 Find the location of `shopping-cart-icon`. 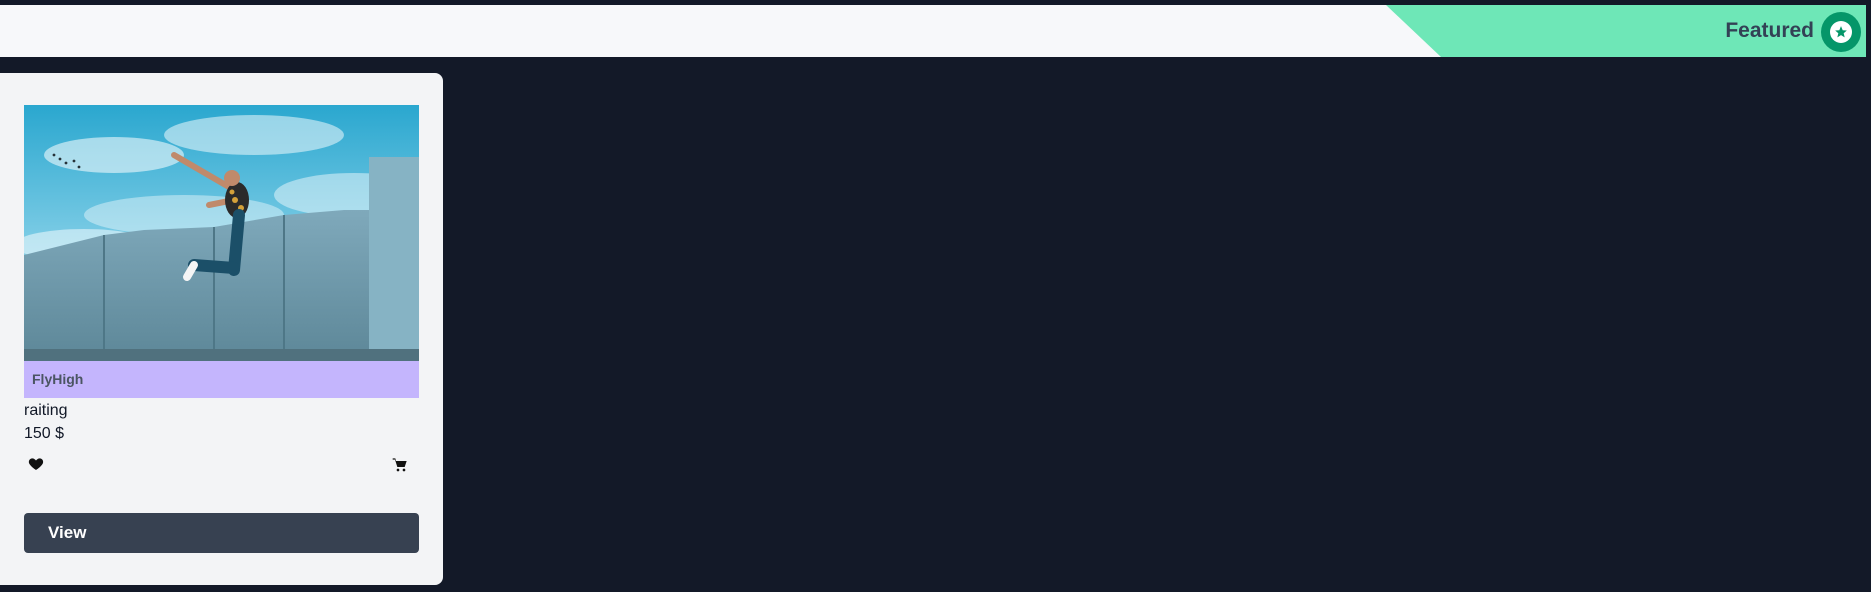

shopping-cart-icon is located at coordinates (399, 465).